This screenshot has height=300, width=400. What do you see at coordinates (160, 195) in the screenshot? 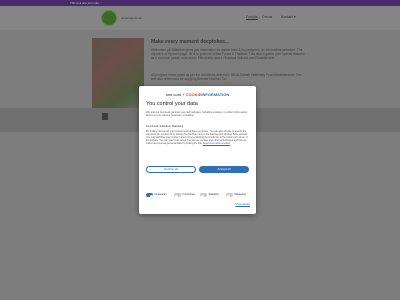
I see `toggle-label-necessary: Necessary` at bounding box center [160, 195].